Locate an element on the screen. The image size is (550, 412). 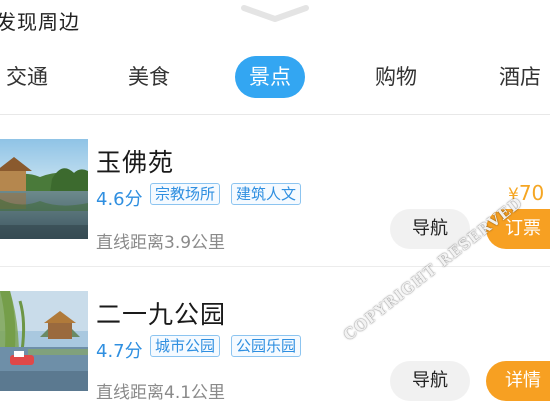
category-tag: 建筑人文 is located at coordinates (266, 194).